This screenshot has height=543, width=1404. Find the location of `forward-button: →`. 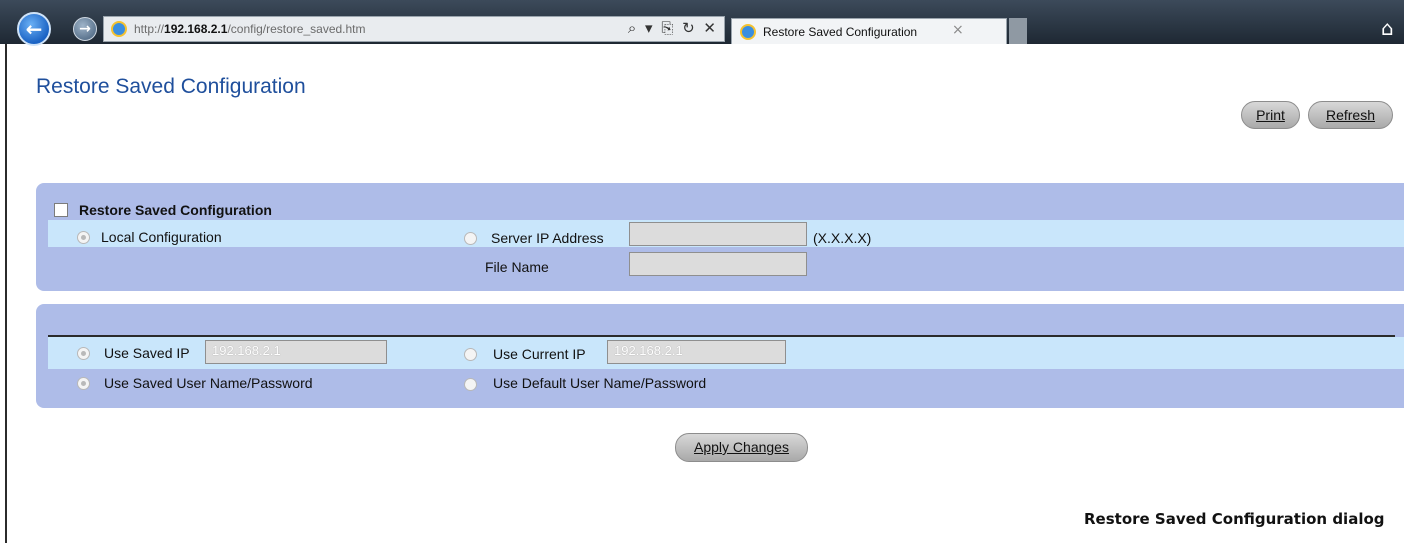

forward-button: → is located at coordinates (85, 29).